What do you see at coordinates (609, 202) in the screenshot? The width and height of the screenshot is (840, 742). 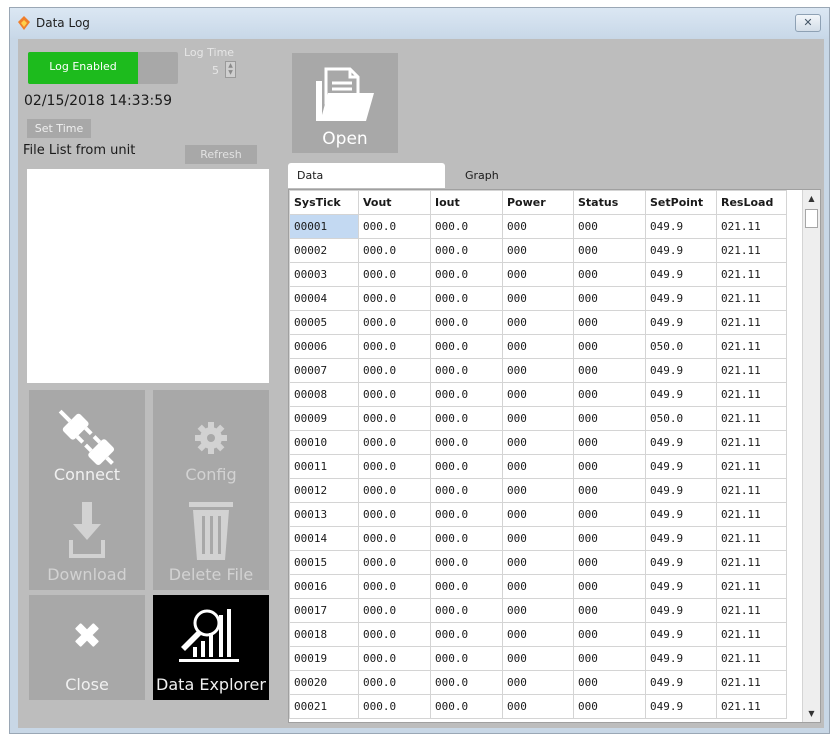 I see `column-header: Status` at bounding box center [609, 202].